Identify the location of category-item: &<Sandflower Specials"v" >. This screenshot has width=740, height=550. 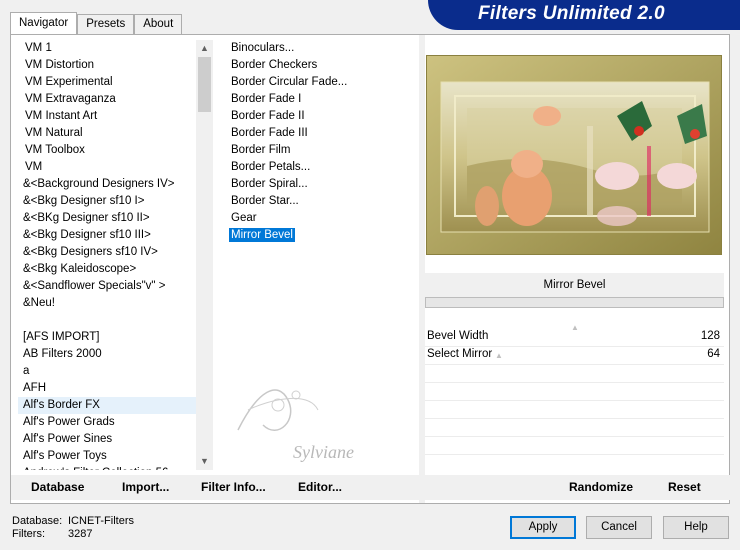
(107, 286).